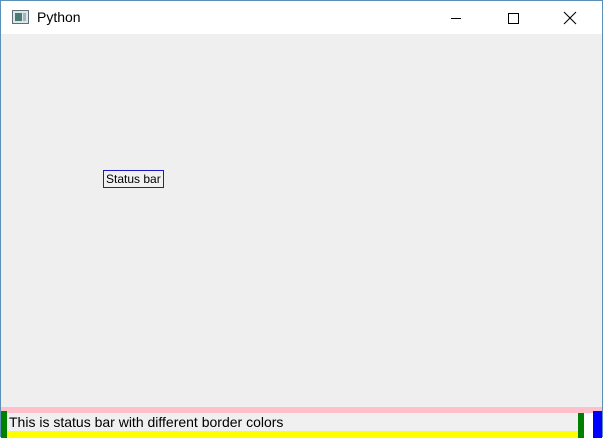 The width and height of the screenshot is (603, 438). What do you see at coordinates (59, 17) in the screenshot?
I see `window-title: Python` at bounding box center [59, 17].